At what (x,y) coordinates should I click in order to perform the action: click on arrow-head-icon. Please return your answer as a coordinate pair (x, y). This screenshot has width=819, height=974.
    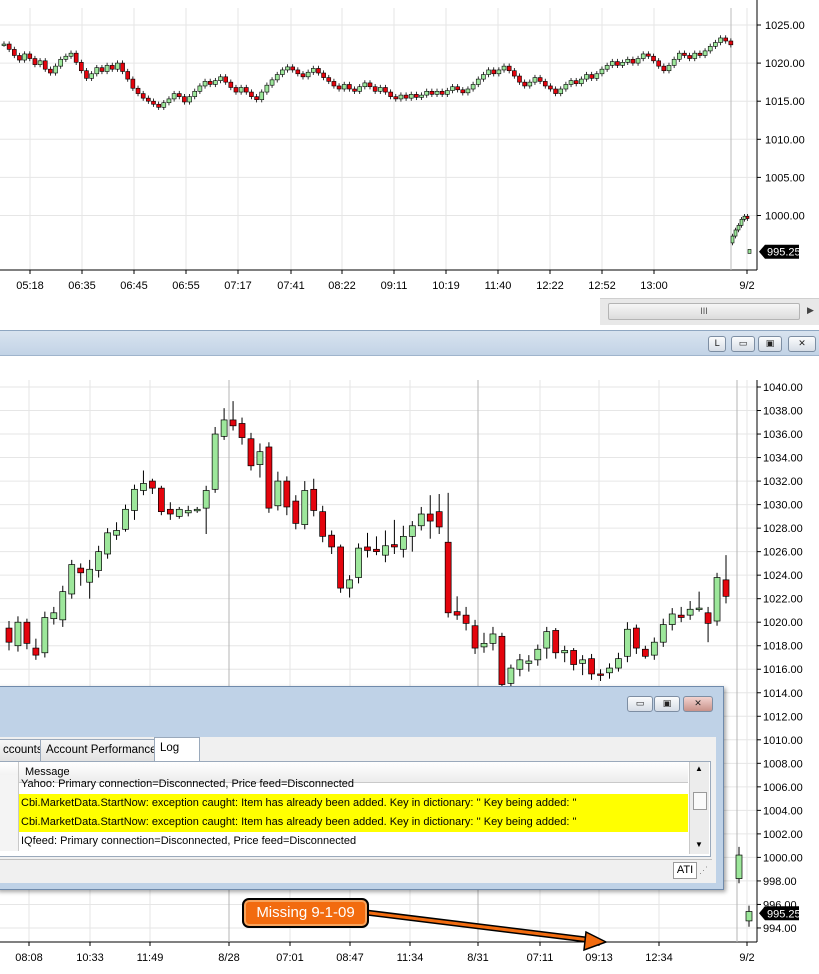
    Looking at the image, I should click on (595, 941).